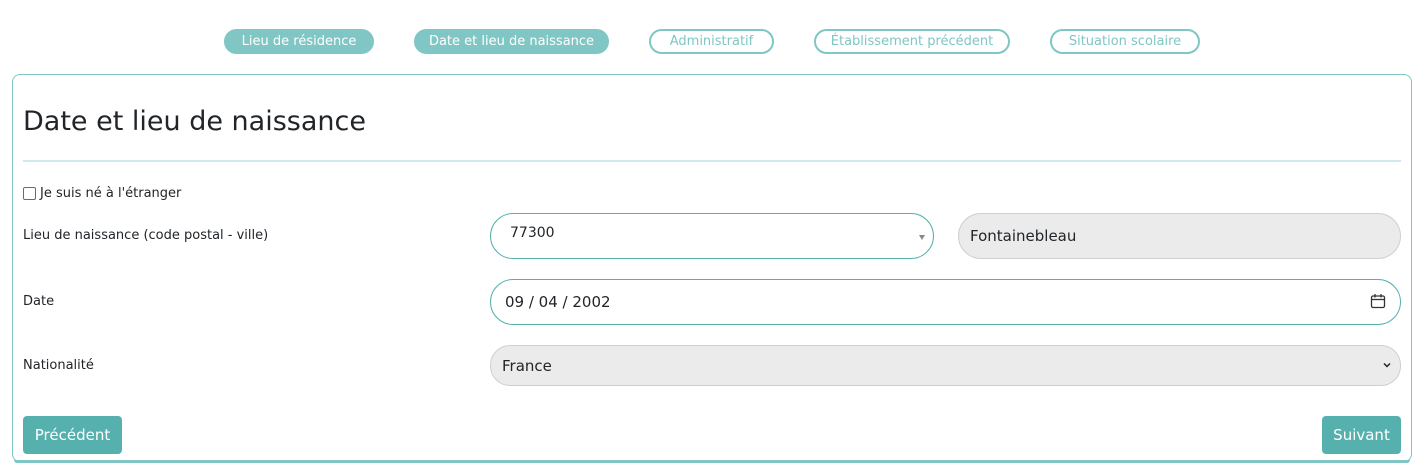 Image resolution: width=1425 pixels, height=475 pixels. What do you see at coordinates (1387, 365) in the screenshot?
I see `chevron-down-icon` at bounding box center [1387, 365].